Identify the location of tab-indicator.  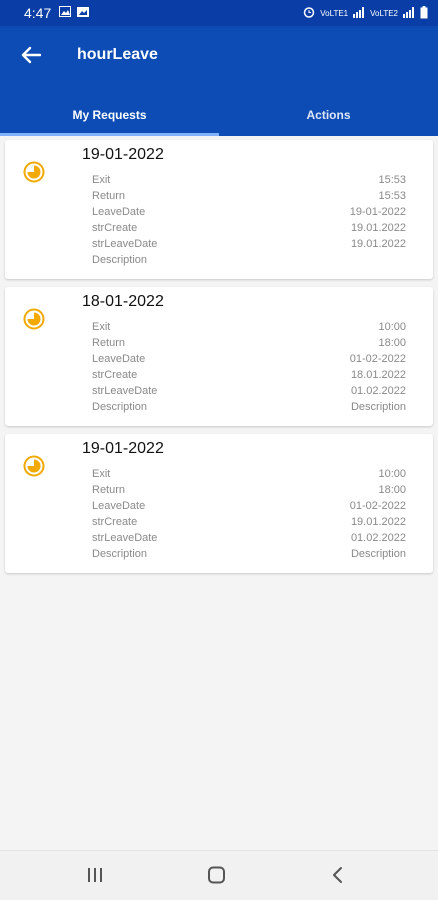
(109, 134).